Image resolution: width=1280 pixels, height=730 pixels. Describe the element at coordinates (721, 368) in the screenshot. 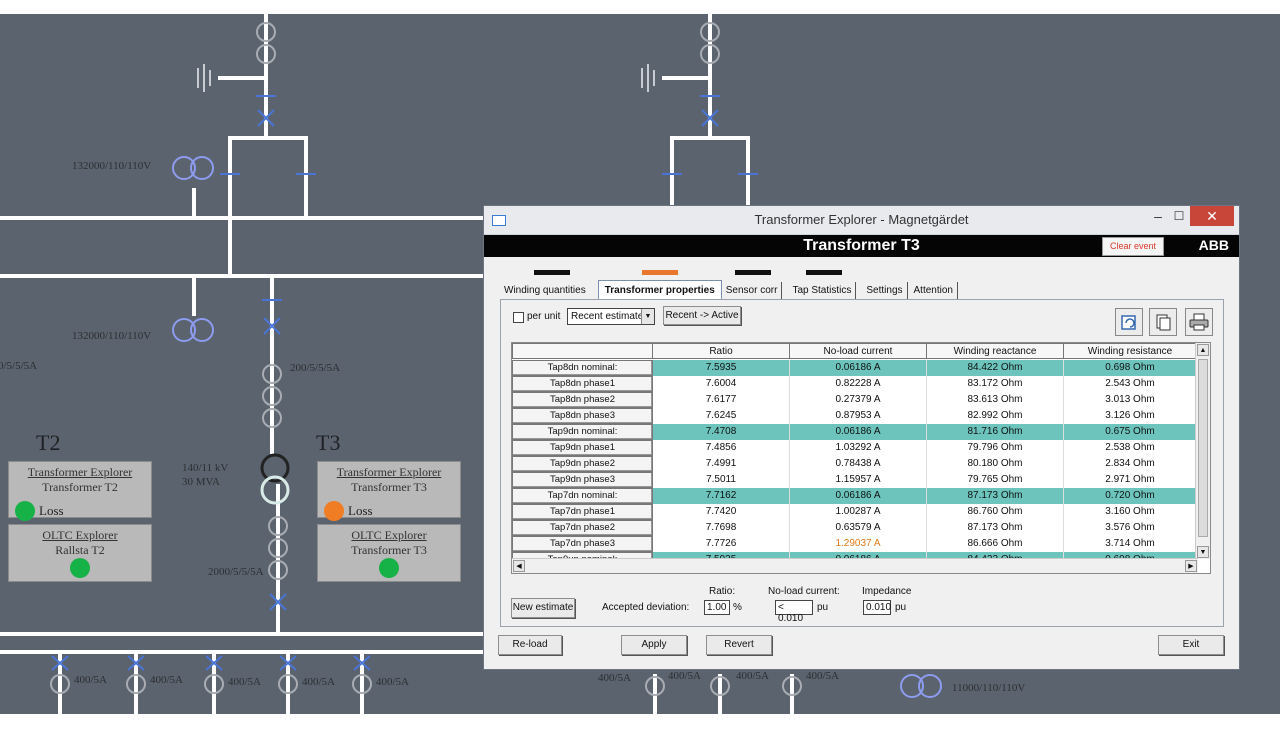

I see `cell-ratio: 7.5935` at that location.